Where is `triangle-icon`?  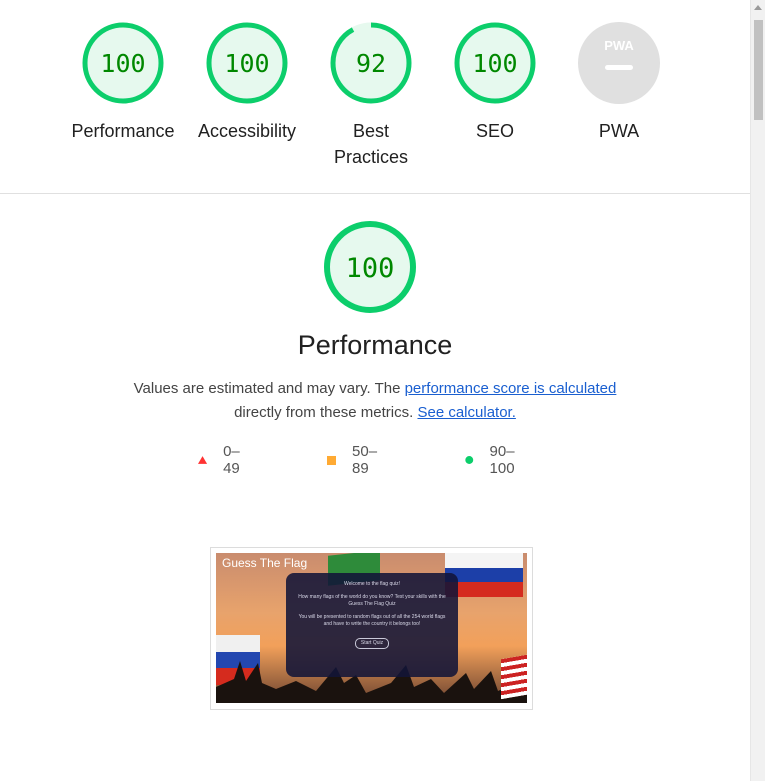 triangle-icon is located at coordinates (203, 460).